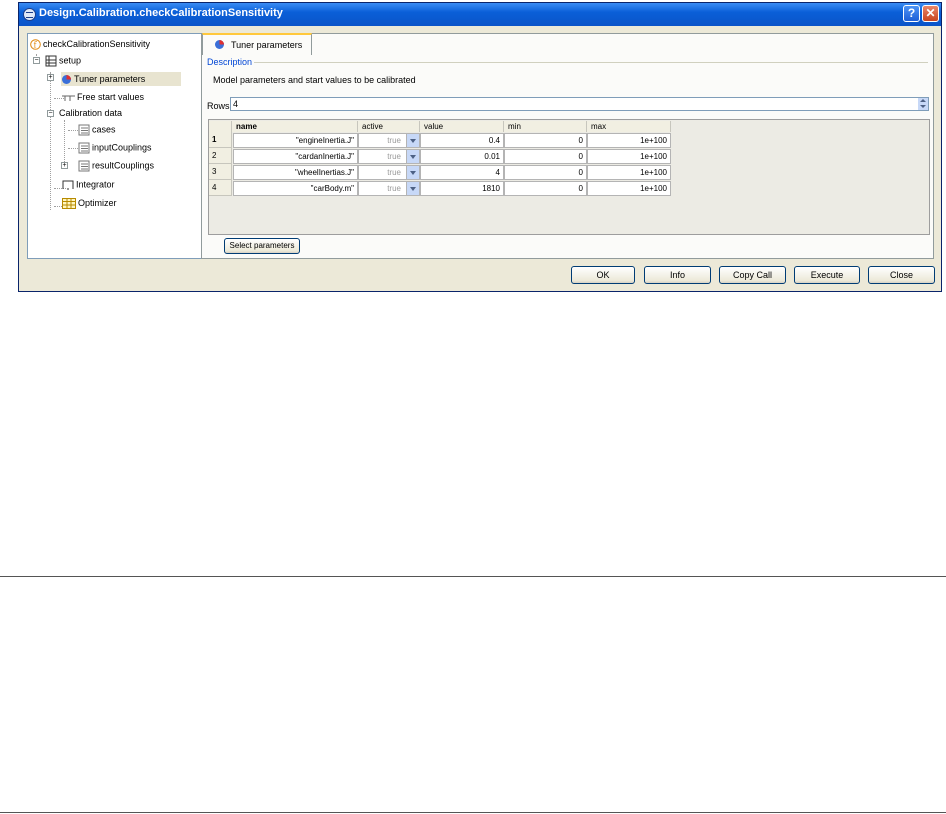  What do you see at coordinates (462, 126) in the screenshot?
I see `column-header-value: value` at bounding box center [462, 126].